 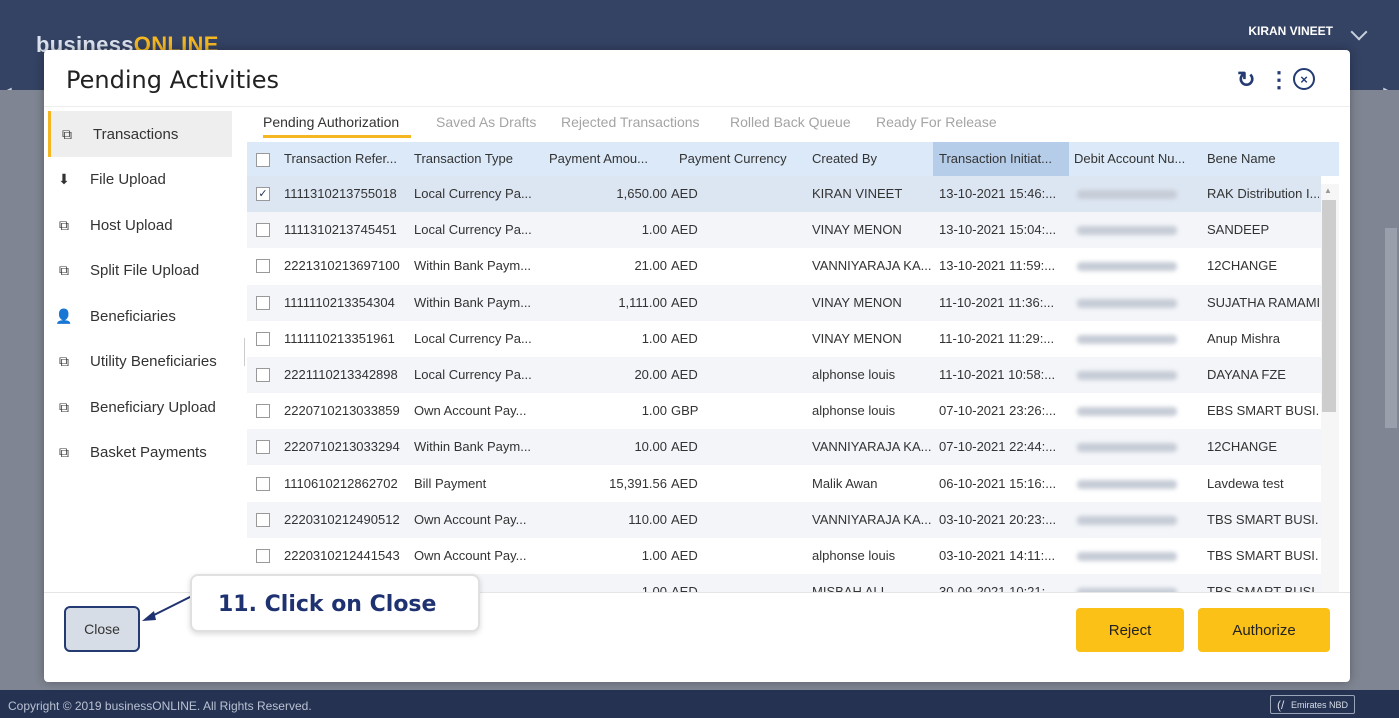 What do you see at coordinates (630, 122) in the screenshot?
I see `tab-rejected-transactions: Rejected Transactions` at bounding box center [630, 122].